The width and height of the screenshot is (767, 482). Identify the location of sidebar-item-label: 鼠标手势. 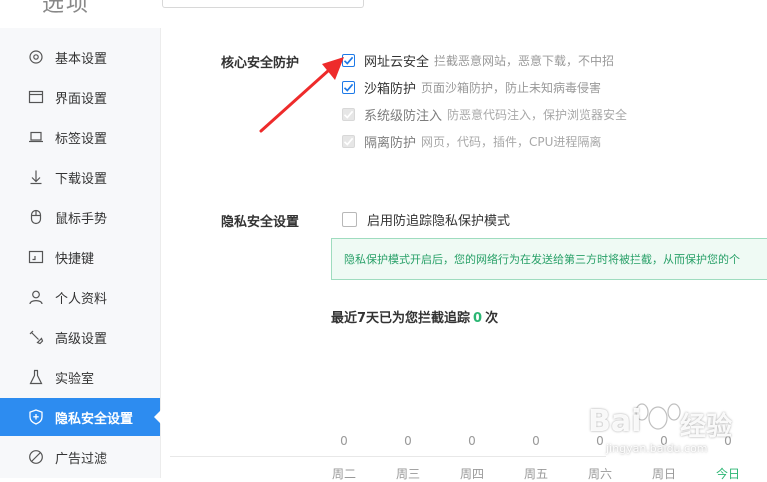
(81, 219).